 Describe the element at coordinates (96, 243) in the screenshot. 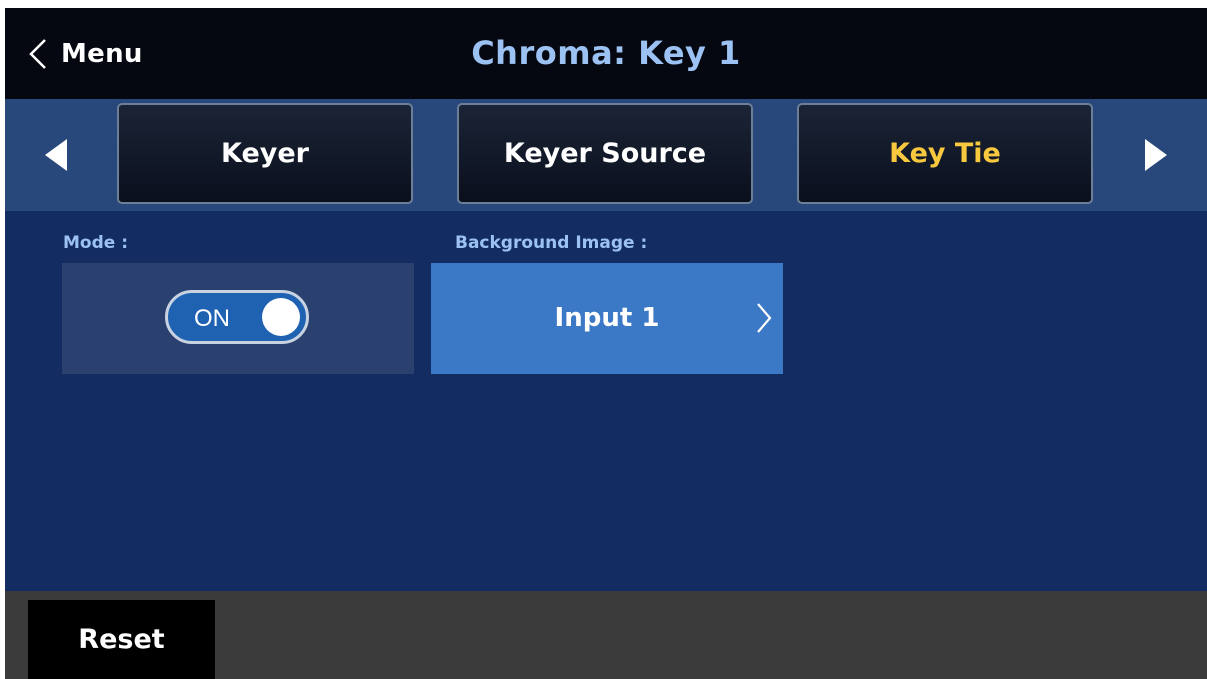

I see `mode-label: Mode :` at that location.